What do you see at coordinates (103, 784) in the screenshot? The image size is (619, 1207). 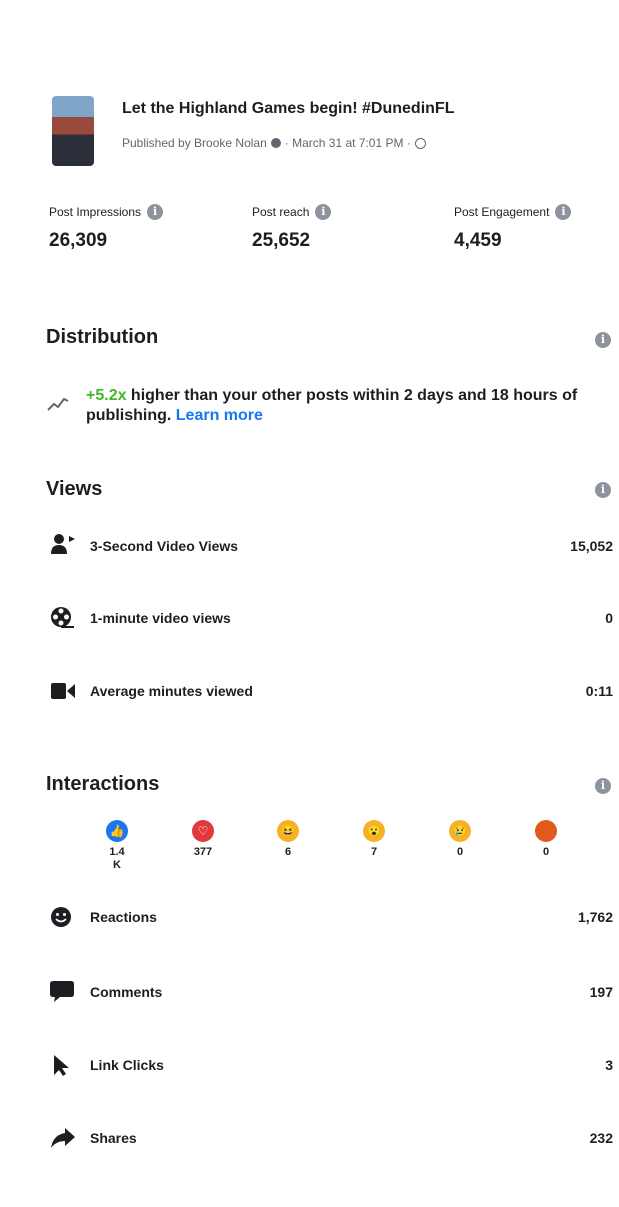 I see `interactions-title: Interactions` at bounding box center [103, 784].